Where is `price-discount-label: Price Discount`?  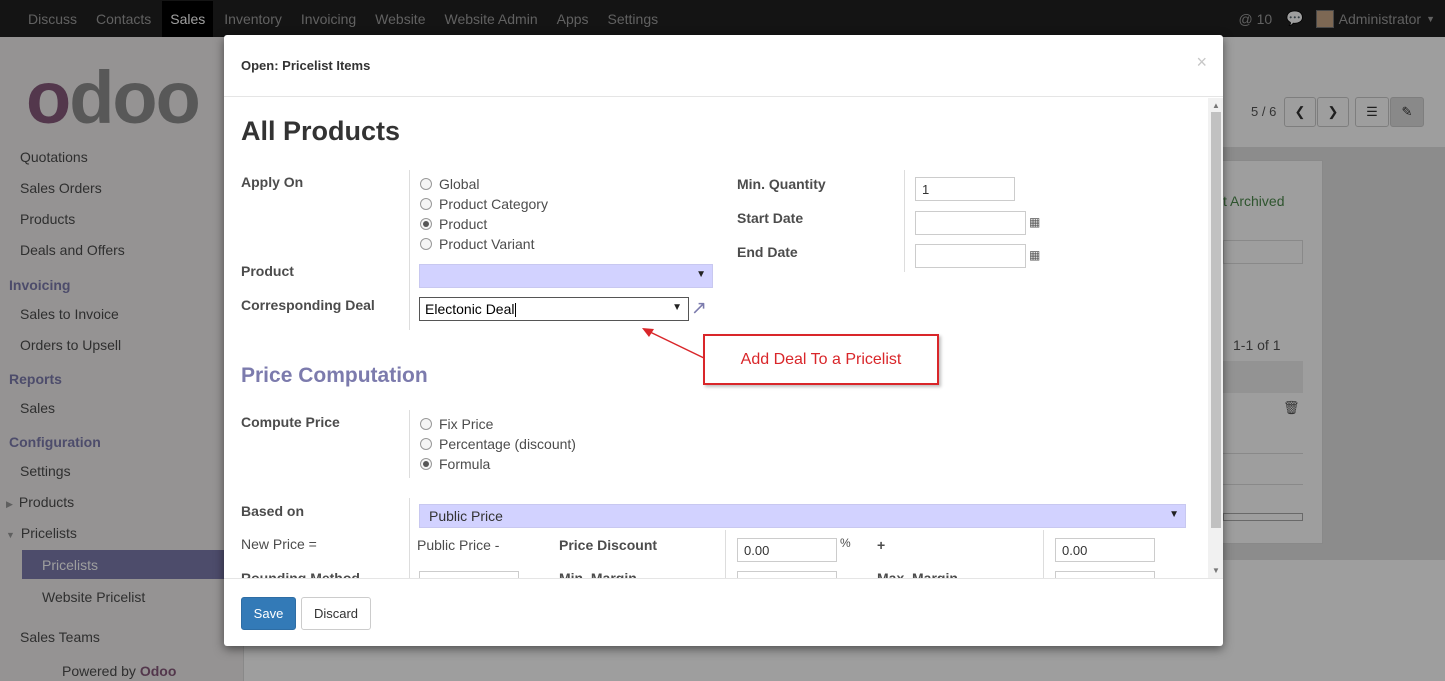
price-discount-label: Price Discount is located at coordinates (608, 545).